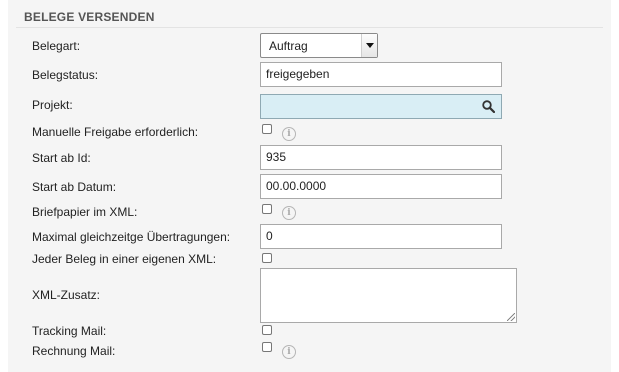 This screenshot has height=372, width=619. I want to click on maximal-uebertragungen-label: Maximal gleichzeitge Übertragungen:, so click(131, 237).